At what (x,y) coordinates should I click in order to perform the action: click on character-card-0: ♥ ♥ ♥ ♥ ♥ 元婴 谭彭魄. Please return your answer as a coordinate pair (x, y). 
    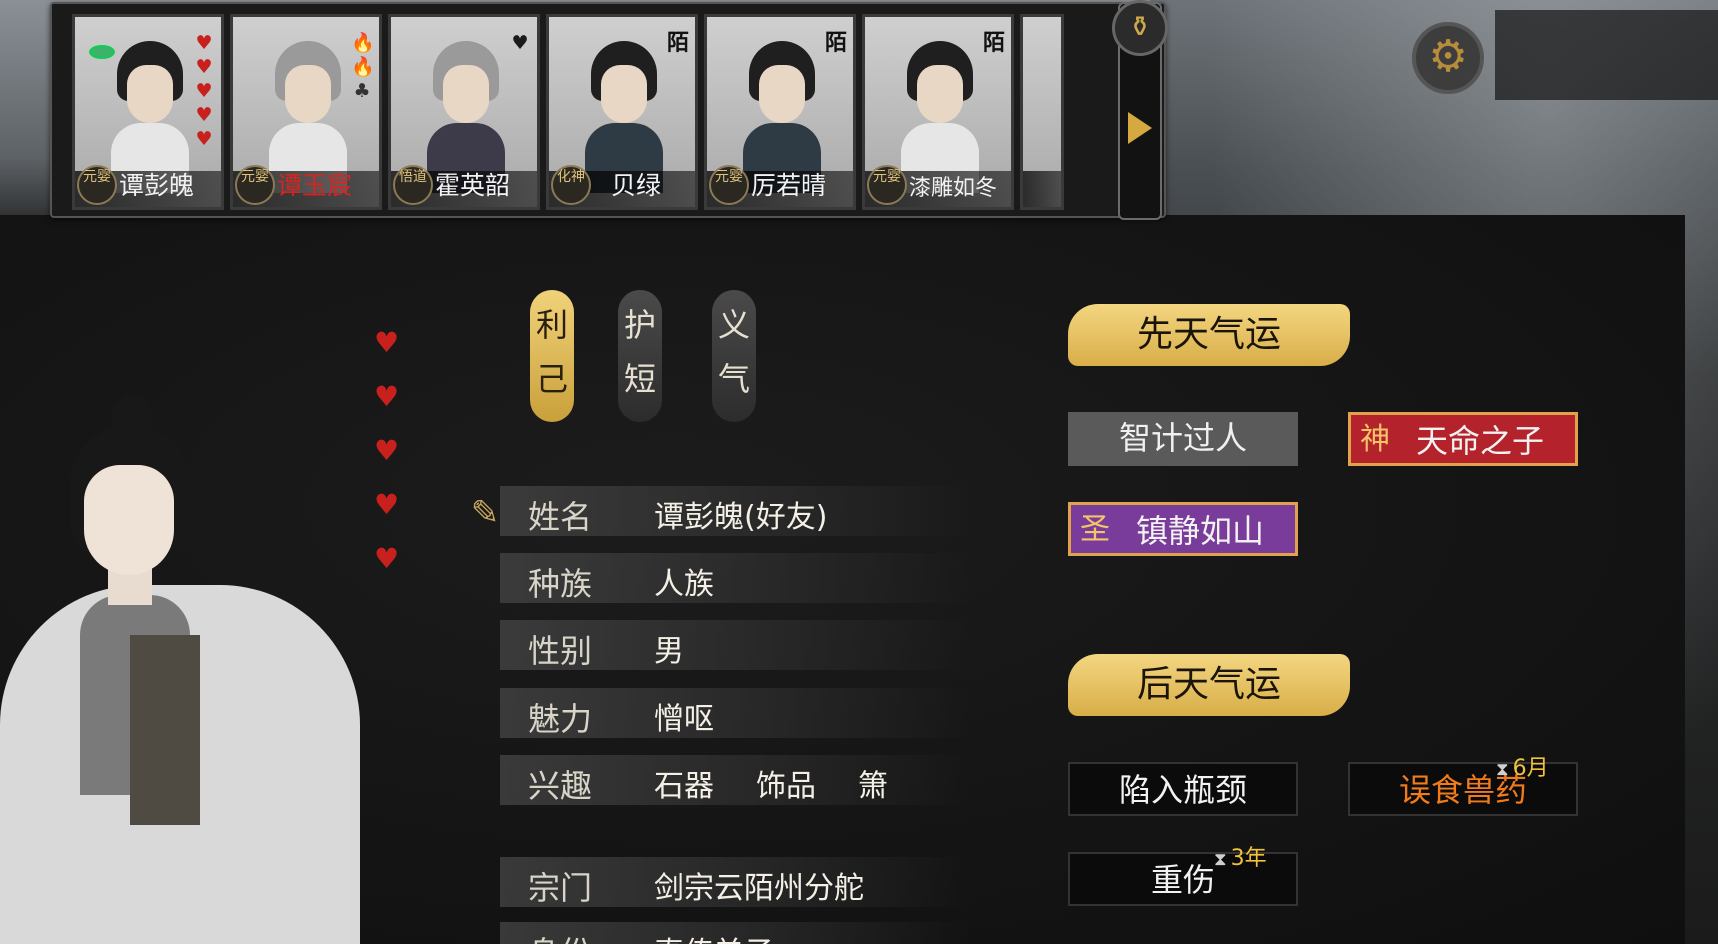
    Looking at the image, I should click on (148, 112).